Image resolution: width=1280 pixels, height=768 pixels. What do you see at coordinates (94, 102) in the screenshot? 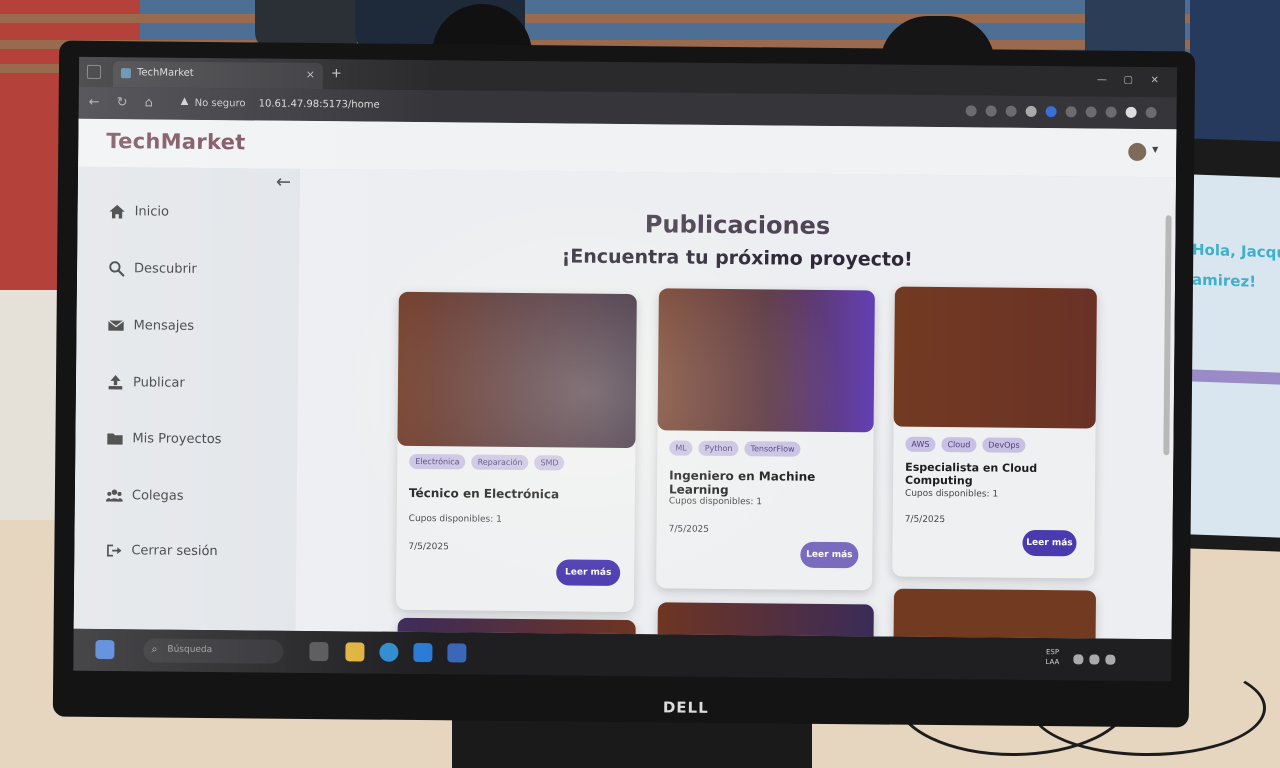
I see `back-icon: ←` at bounding box center [94, 102].